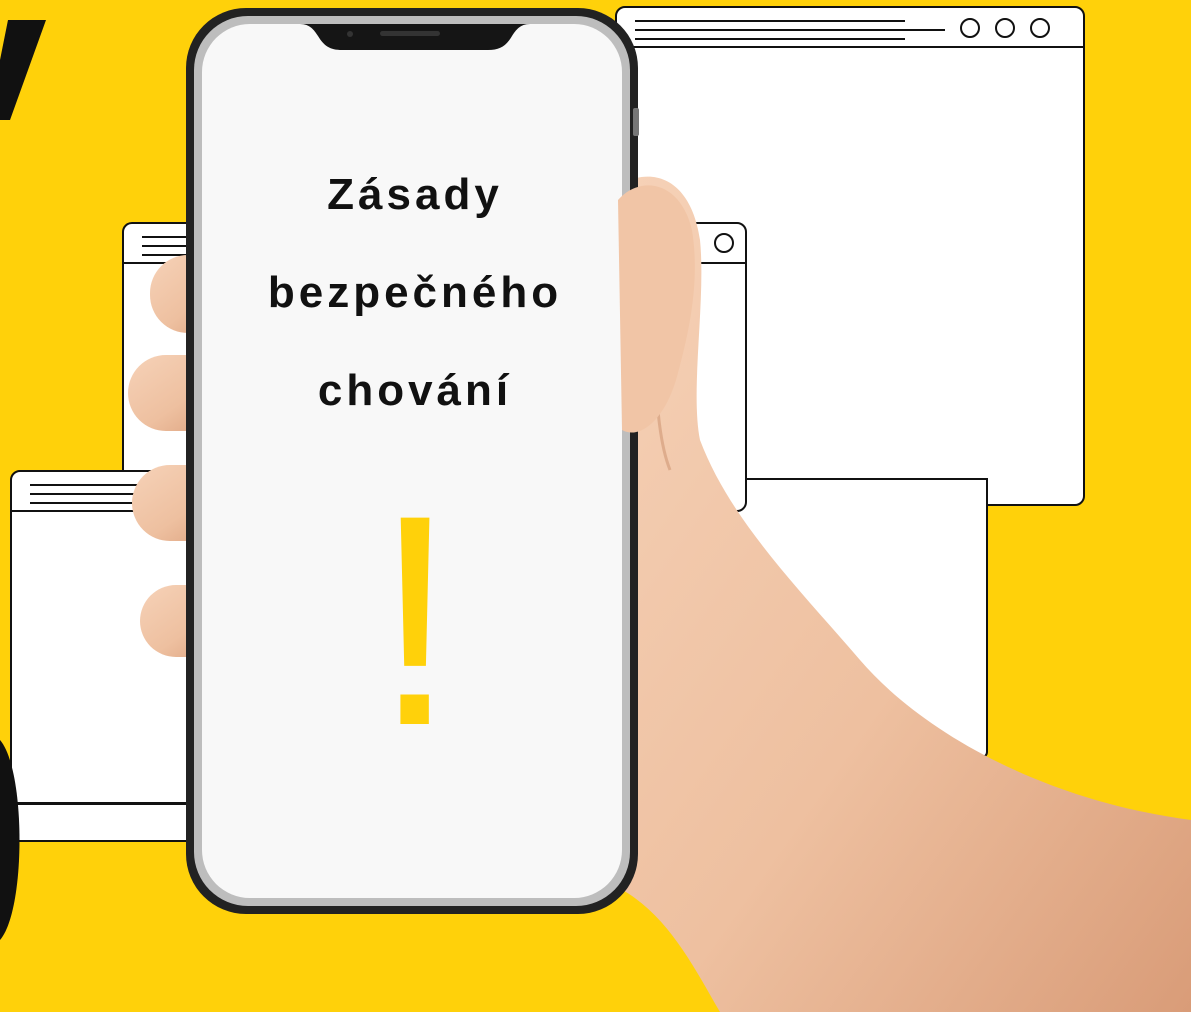 The image size is (1191, 1012). What do you see at coordinates (656, 309) in the screenshot?
I see `thumb-icon` at bounding box center [656, 309].